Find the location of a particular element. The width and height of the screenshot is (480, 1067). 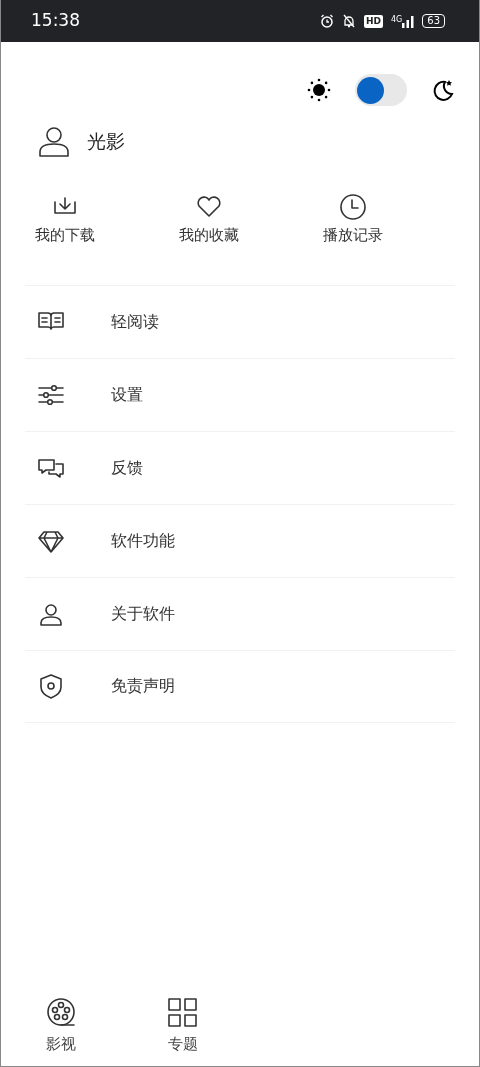

moon-icon is located at coordinates (443, 90).